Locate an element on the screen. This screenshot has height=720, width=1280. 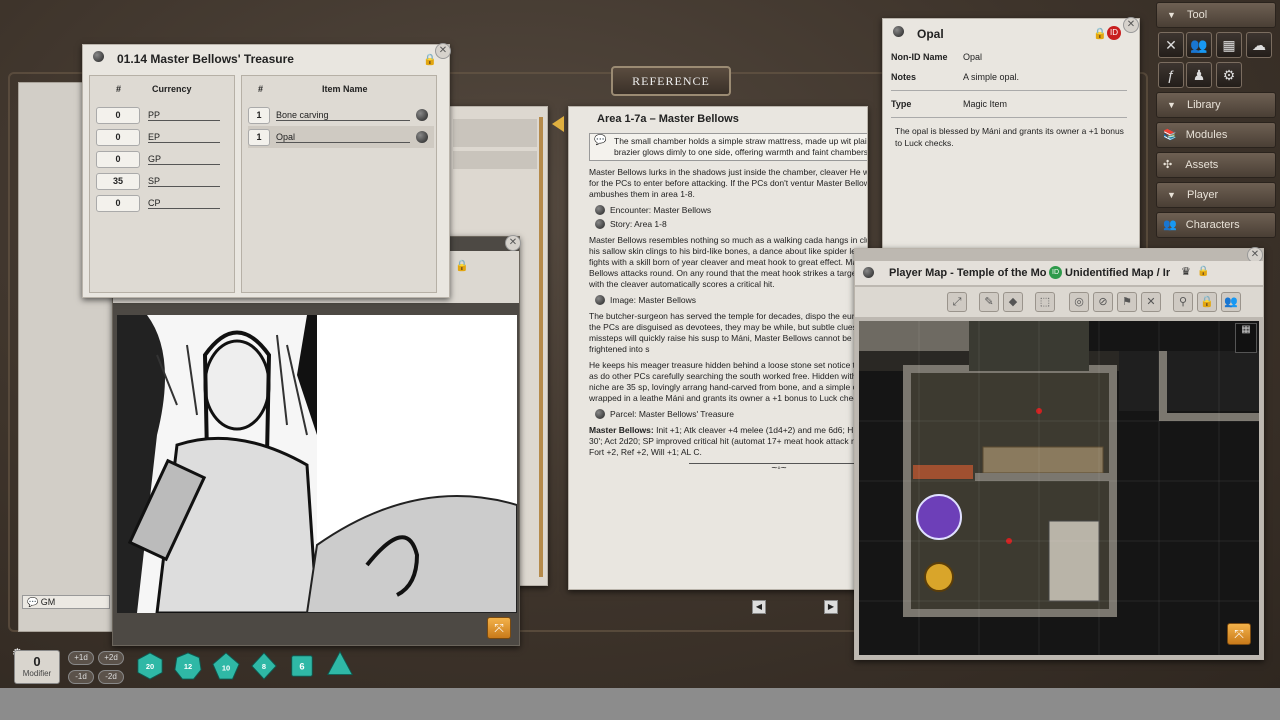
flag-icon: ⚑ is located at coordinates (1127, 302).